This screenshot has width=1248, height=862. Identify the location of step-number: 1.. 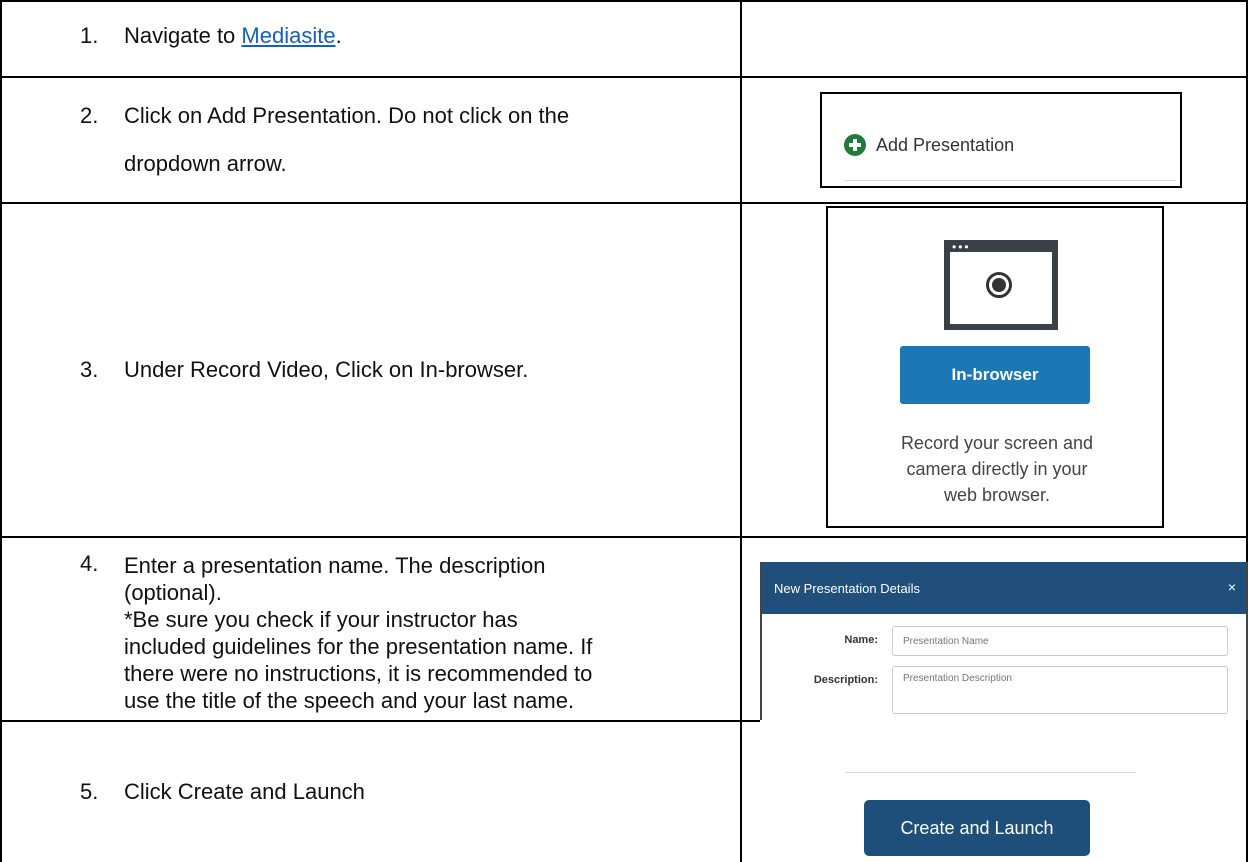
(89, 35).